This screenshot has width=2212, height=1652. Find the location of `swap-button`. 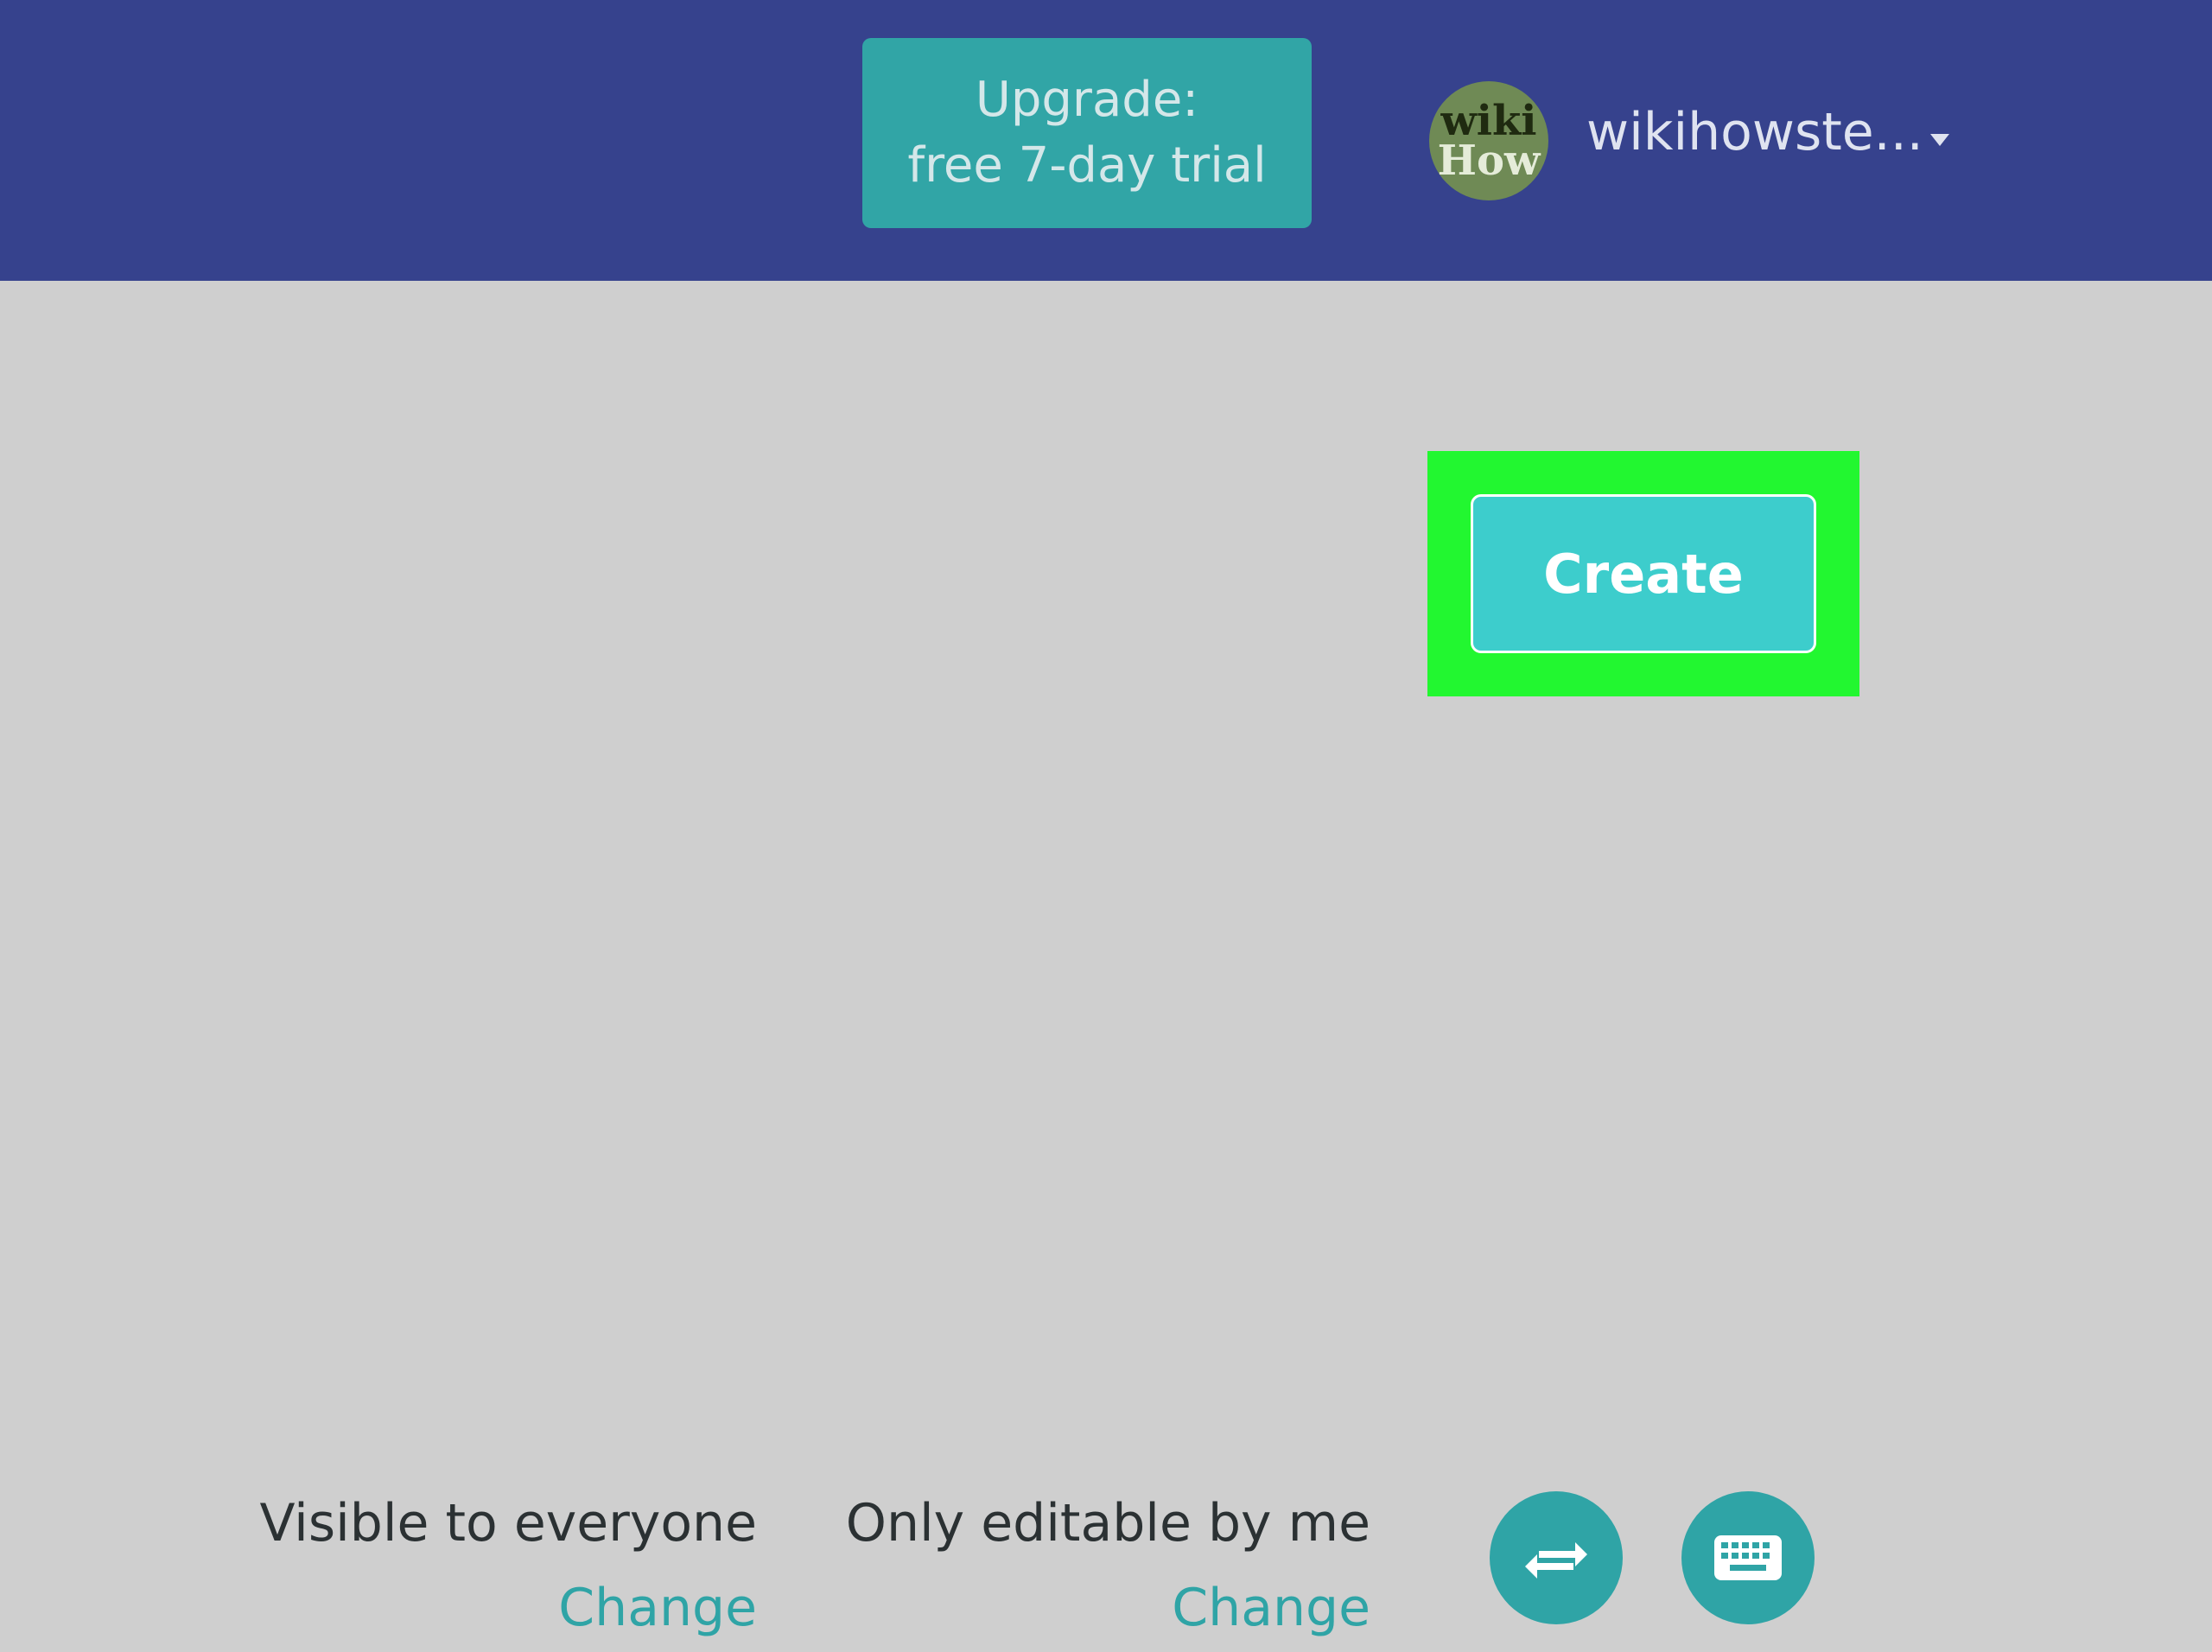

swap-button is located at coordinates (1556, 1557).